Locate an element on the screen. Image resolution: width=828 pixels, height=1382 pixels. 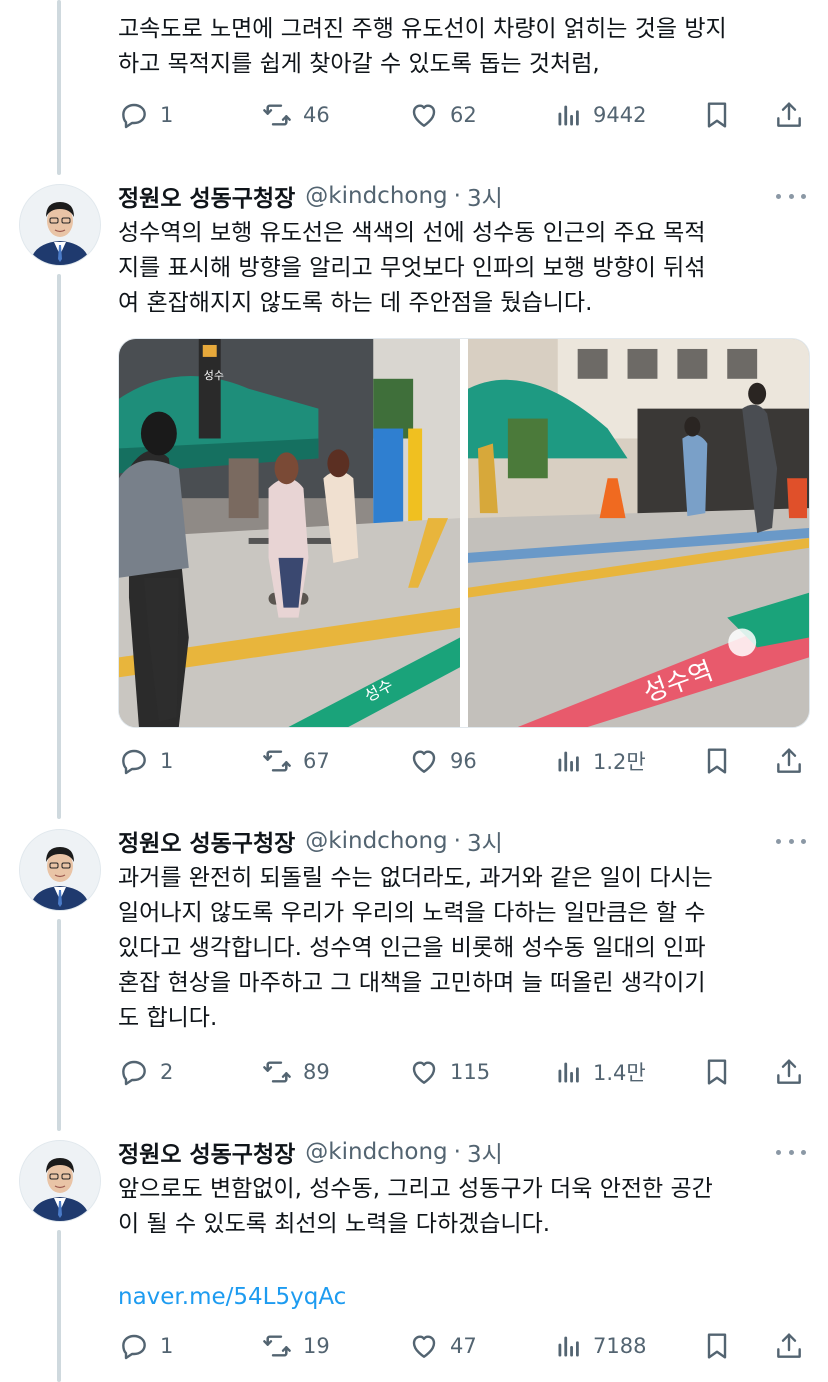
action-bar: 2 89 115 1.4만 is located at coordinates (464, 1072).